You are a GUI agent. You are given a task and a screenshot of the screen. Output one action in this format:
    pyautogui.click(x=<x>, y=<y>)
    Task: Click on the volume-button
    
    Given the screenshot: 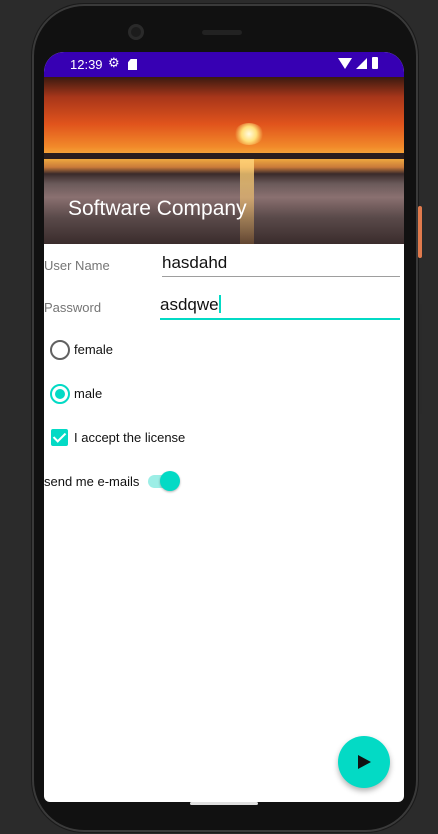 What is the action you would take?
    pyautogui.click(x=420, y=359)
    